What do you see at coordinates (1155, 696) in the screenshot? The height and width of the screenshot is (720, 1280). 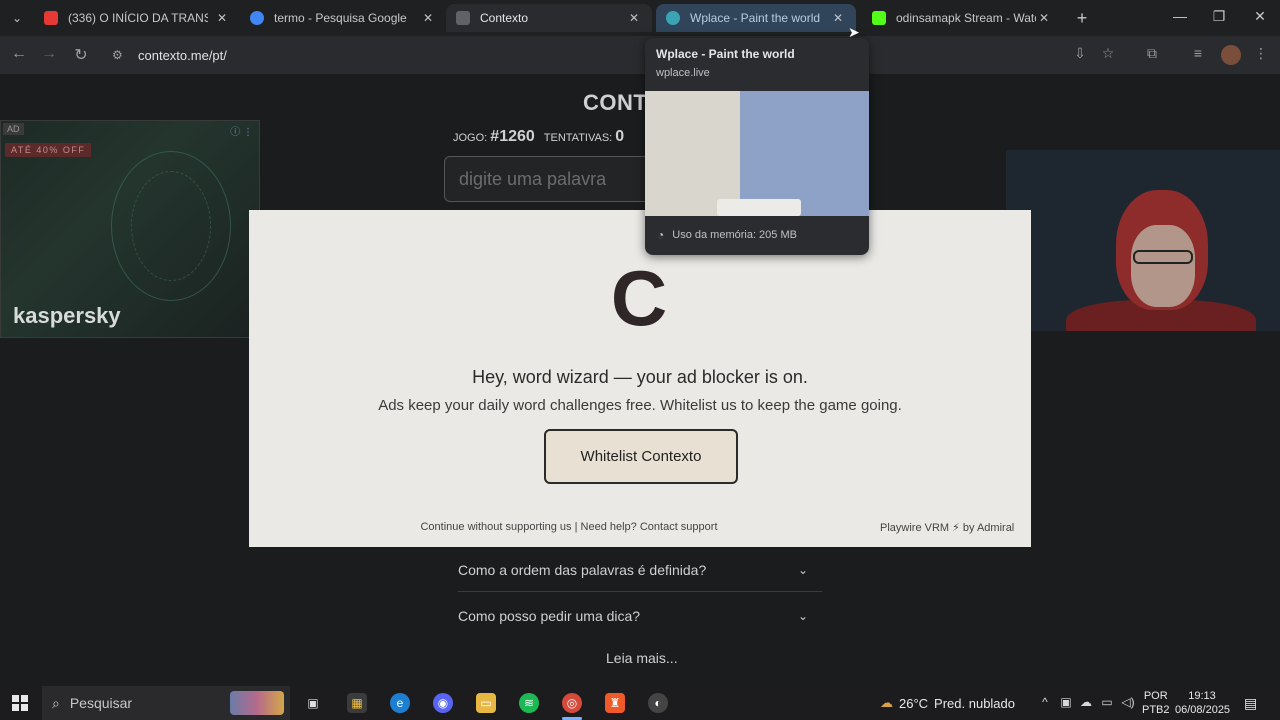 I see `language-code: POR` at bounding box center [1155, 696].